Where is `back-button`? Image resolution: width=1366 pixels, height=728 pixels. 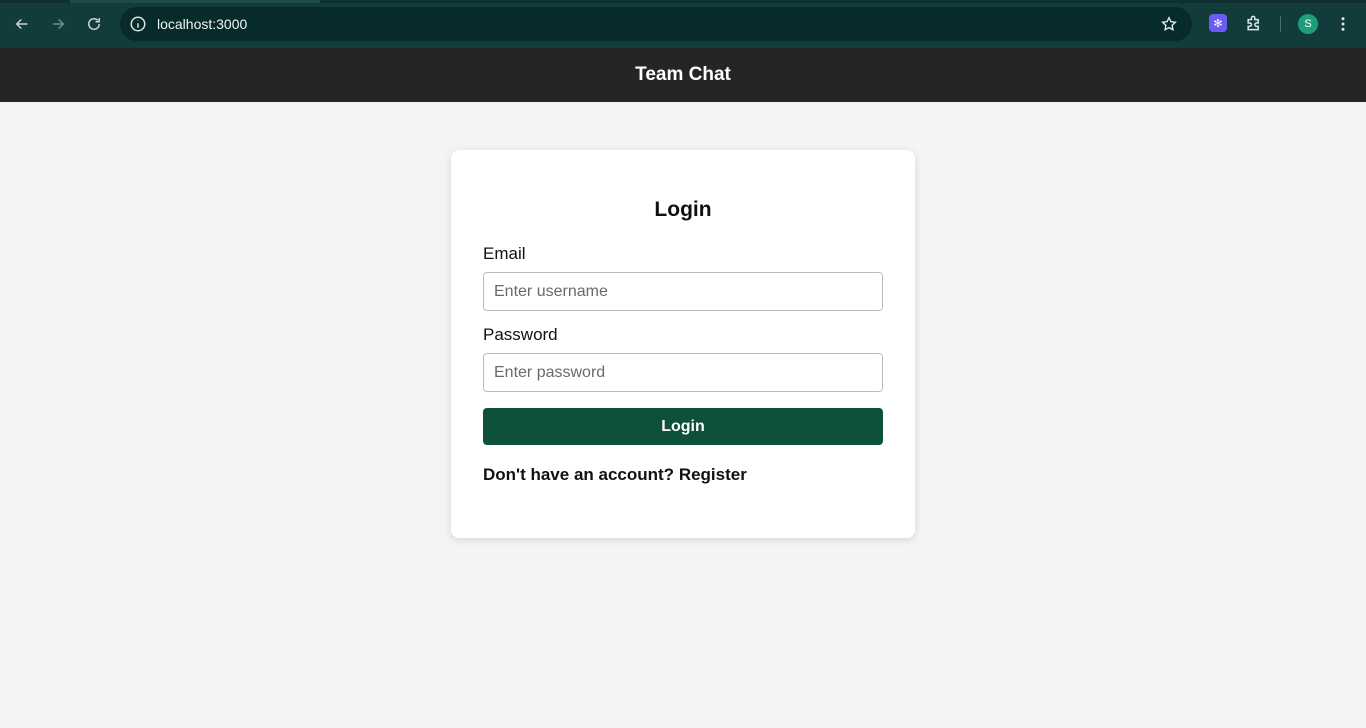
back-button is located at coordinates (22, 24).